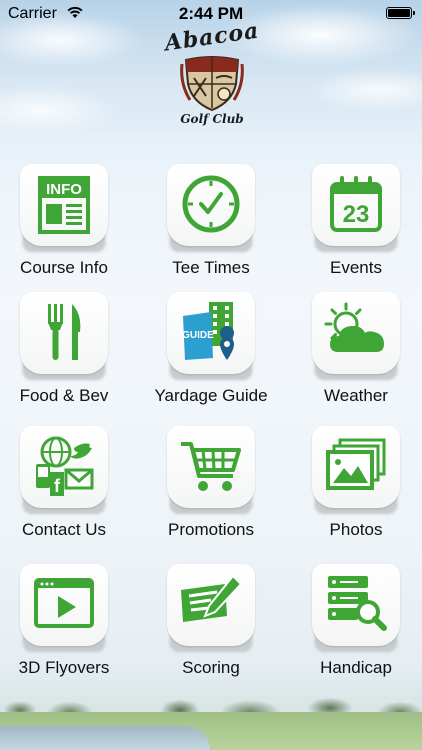 The width and height of the screenshot is (422, 750). I want to click on calendar-icon: 23, so click(356, 204).